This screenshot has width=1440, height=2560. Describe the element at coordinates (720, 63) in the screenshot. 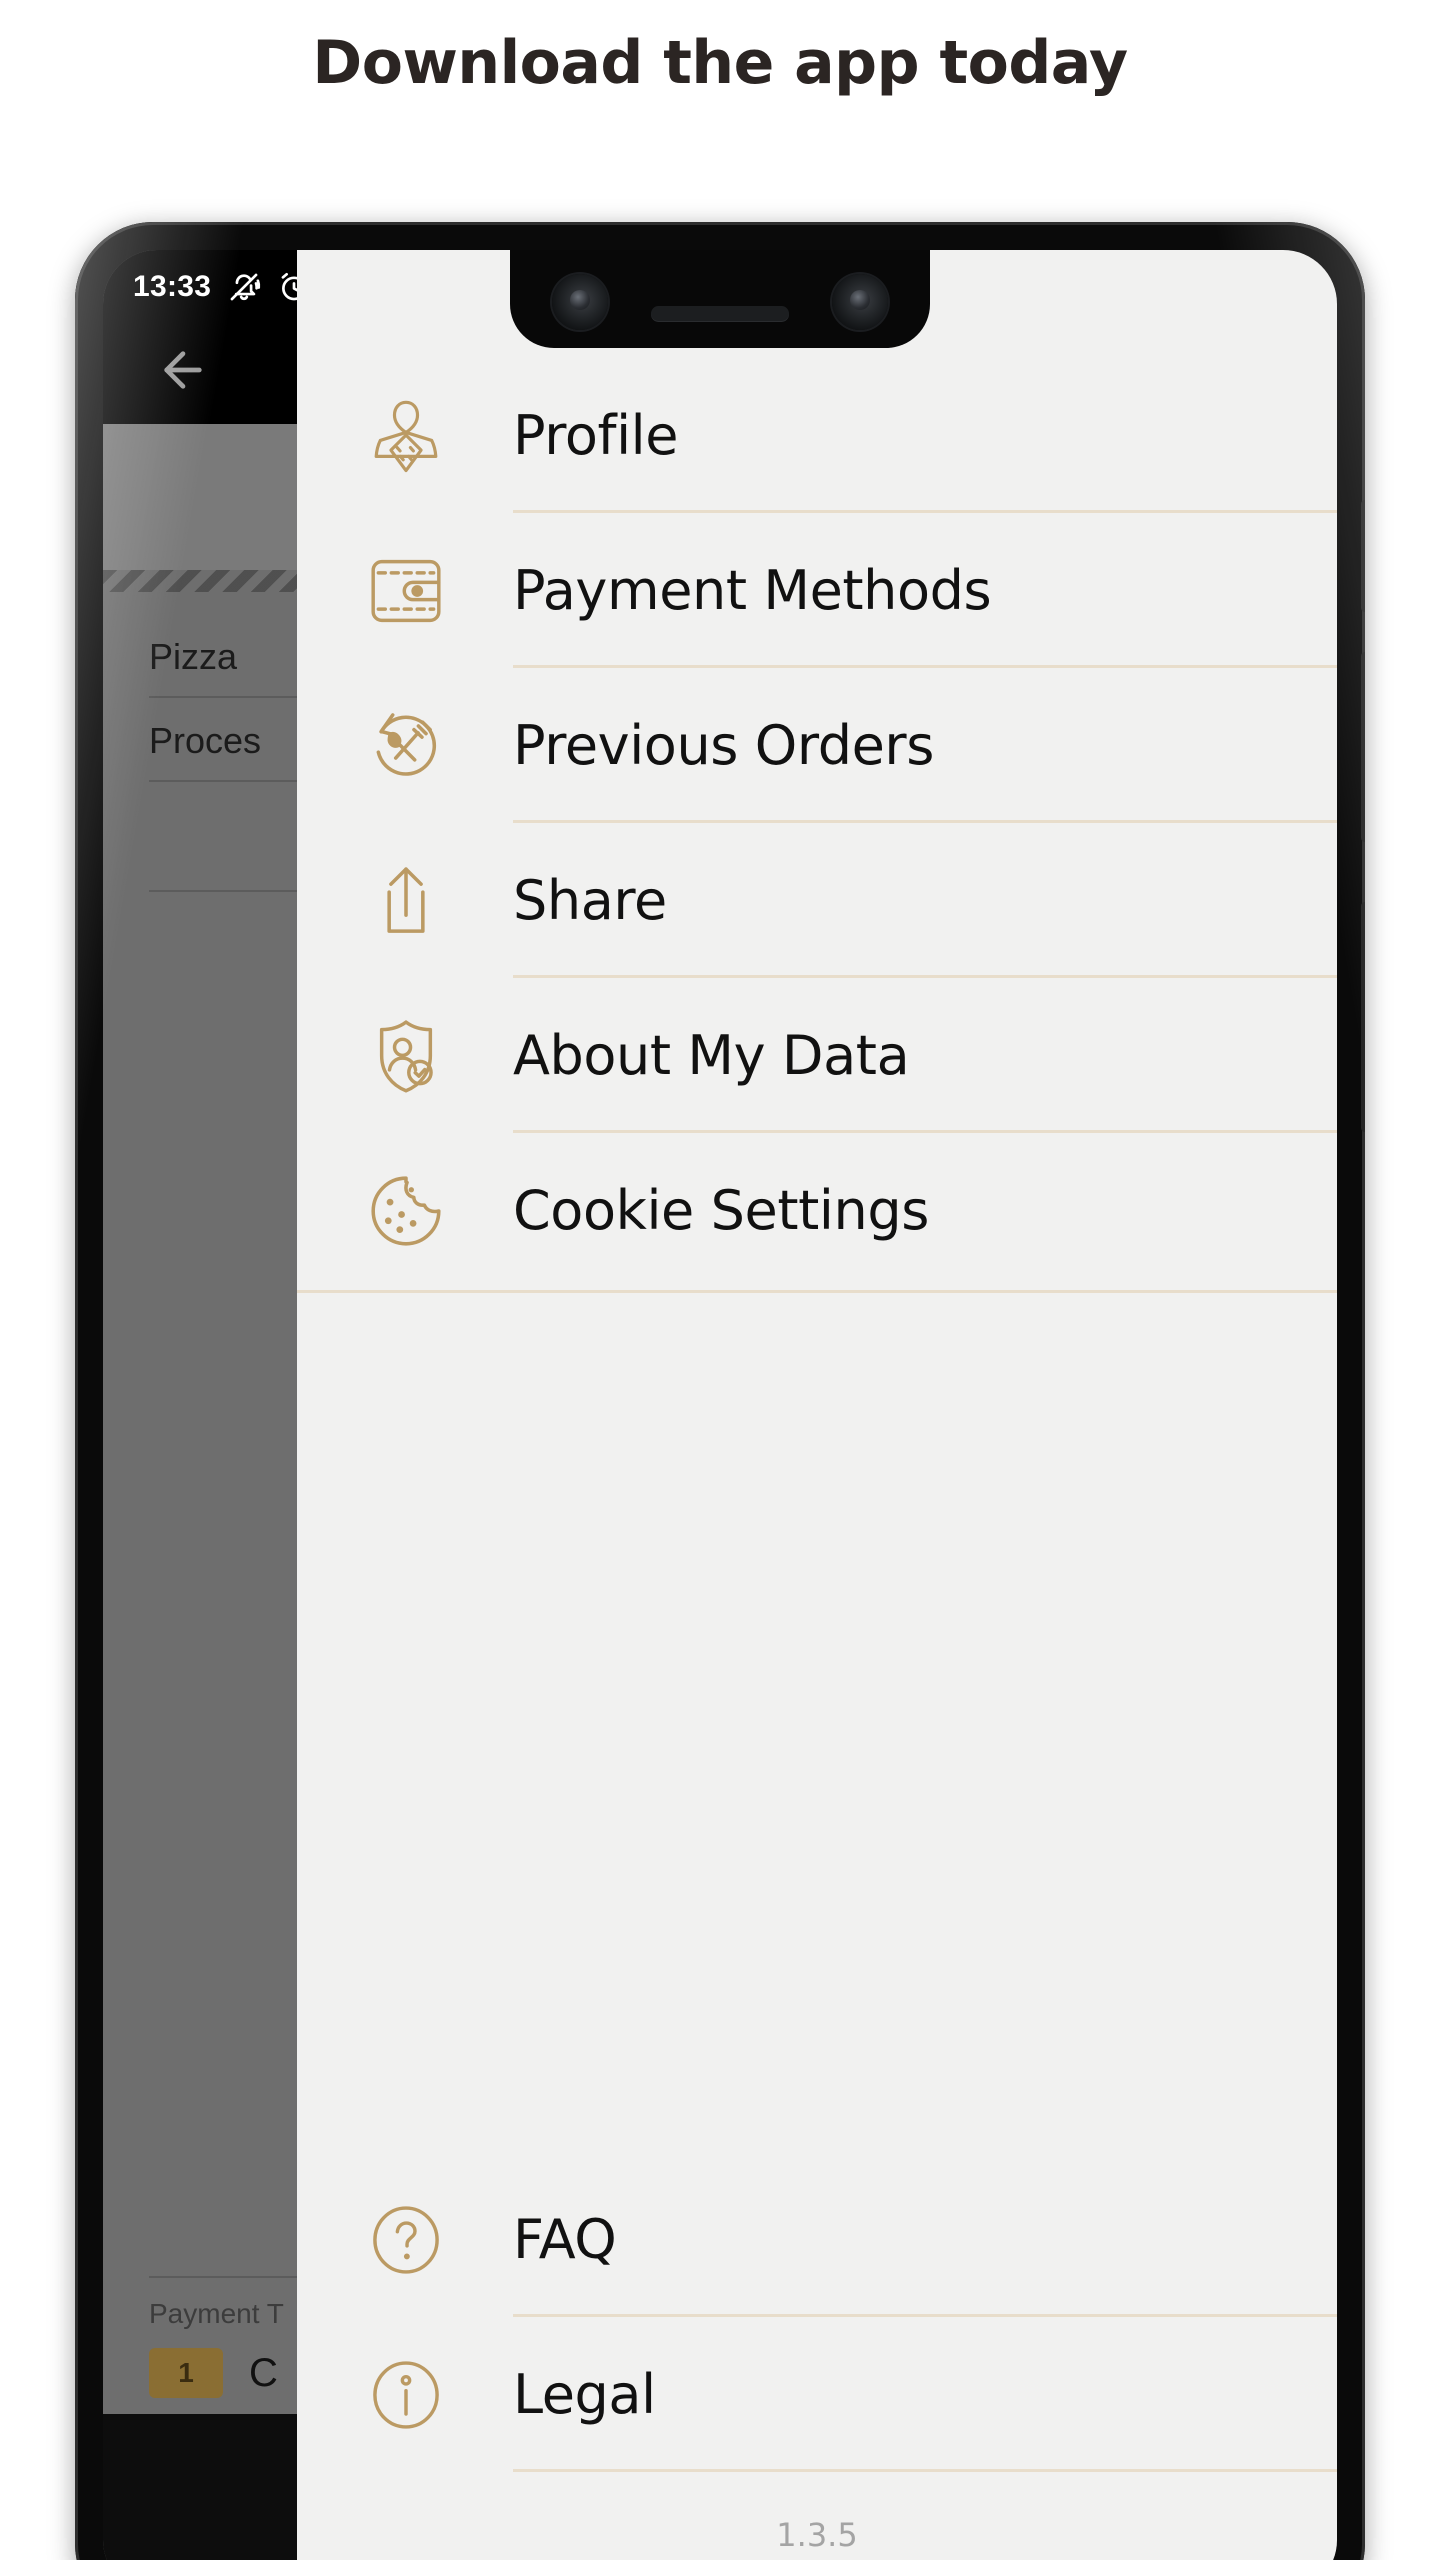

I see `page-title: Download the app today` at that location.